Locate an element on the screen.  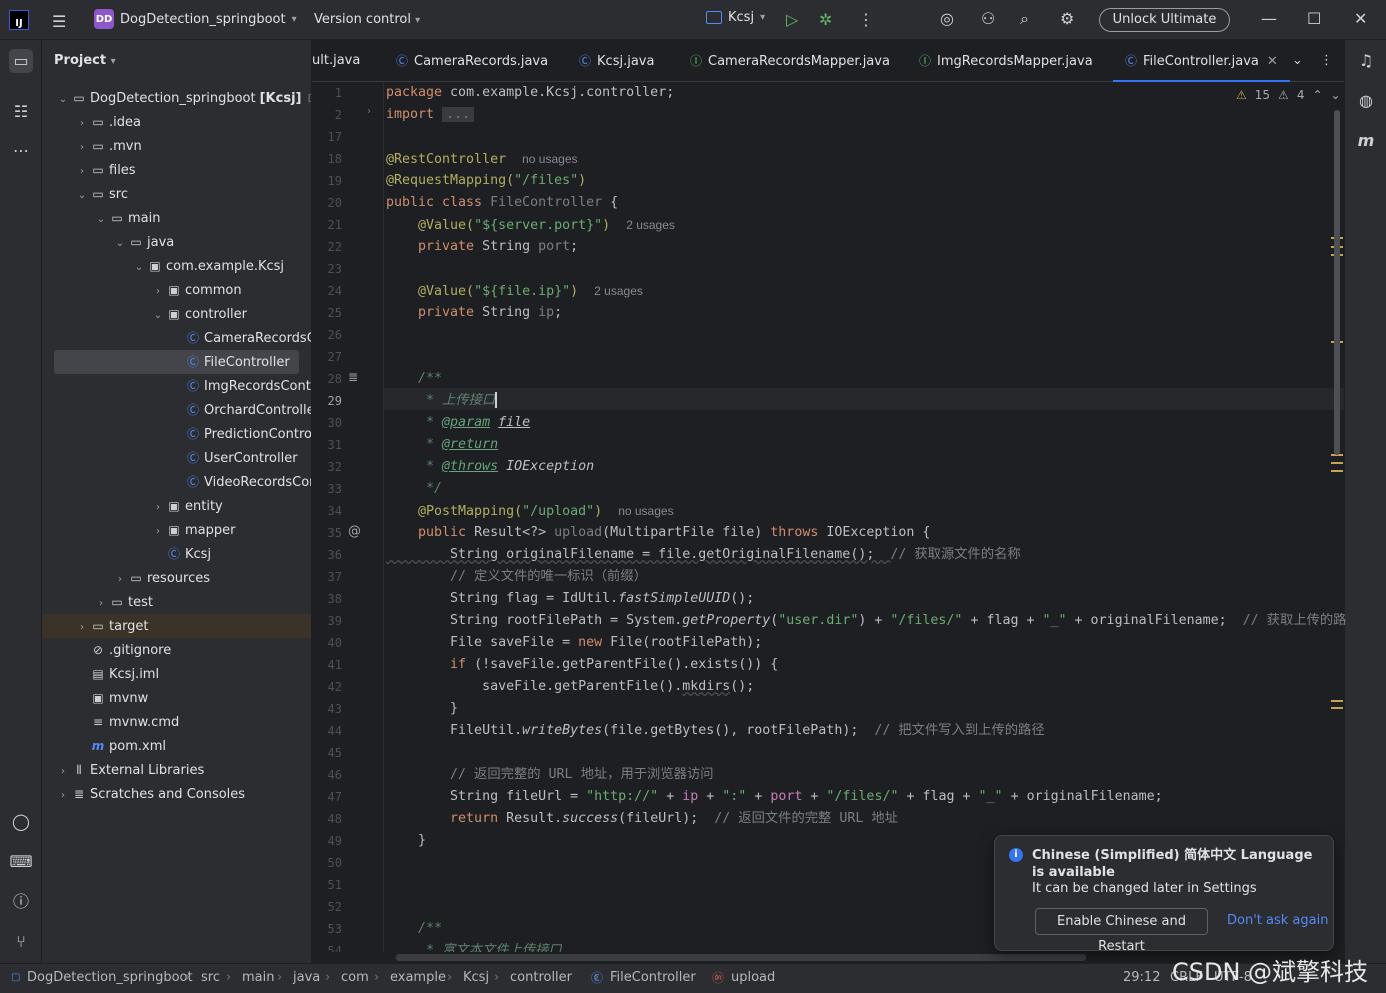
tree-item: ⌄ ▭ main is located at coordinates (176, 218).